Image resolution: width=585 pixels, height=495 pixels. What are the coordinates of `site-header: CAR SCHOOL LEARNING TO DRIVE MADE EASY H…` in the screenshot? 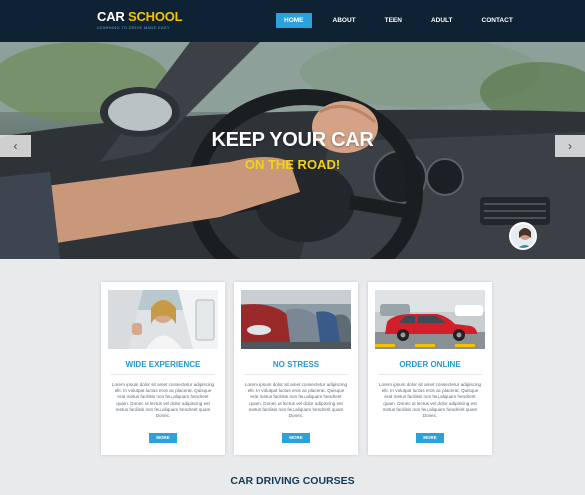 It's located at (292, 21).